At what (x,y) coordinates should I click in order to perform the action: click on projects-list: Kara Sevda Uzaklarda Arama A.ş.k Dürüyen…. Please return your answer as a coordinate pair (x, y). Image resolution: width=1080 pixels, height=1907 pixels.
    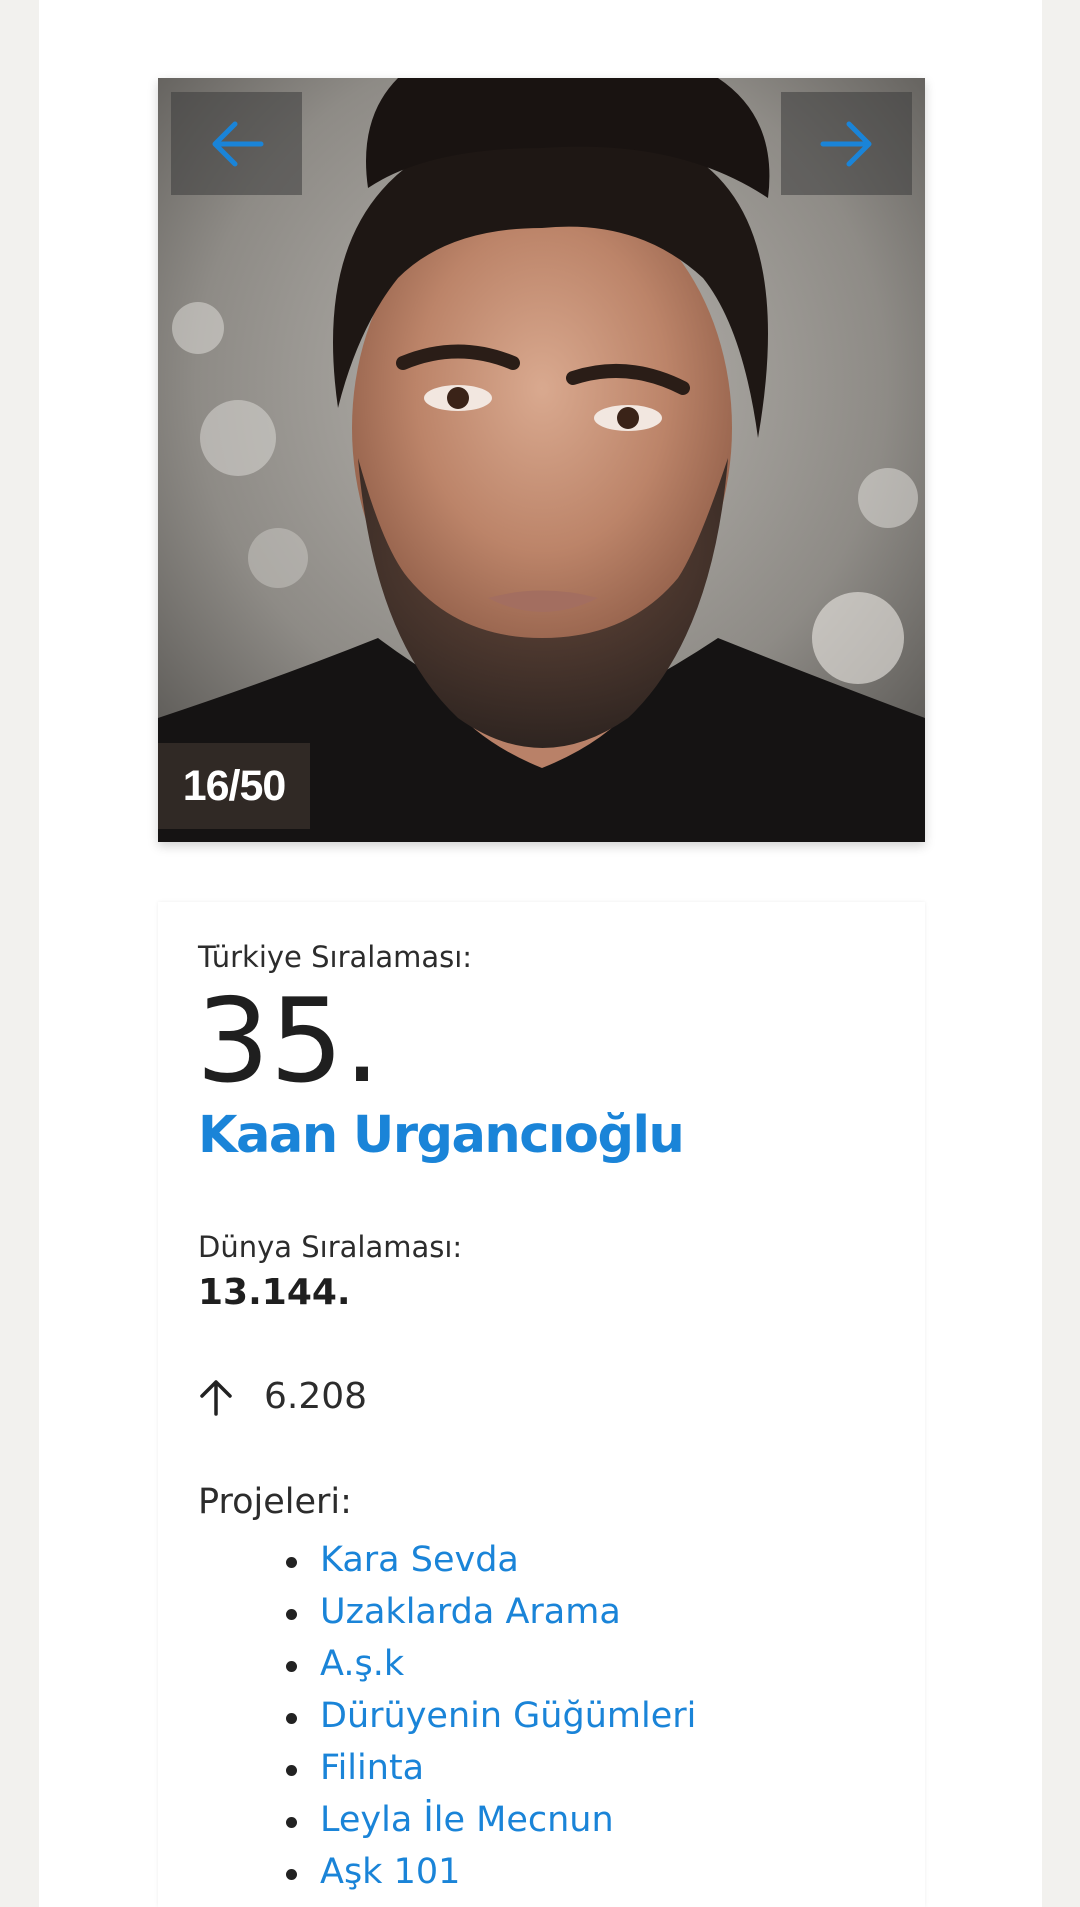
    Looking at the image, I should click on (427, 1716).